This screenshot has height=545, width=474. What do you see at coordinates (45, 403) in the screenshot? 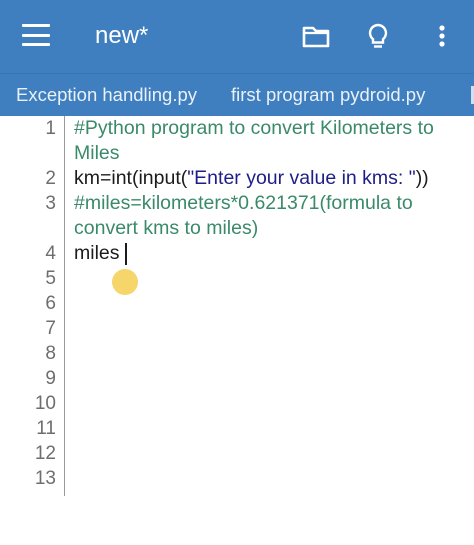
I see `line-number: 10` at bounding box center [45, 403].